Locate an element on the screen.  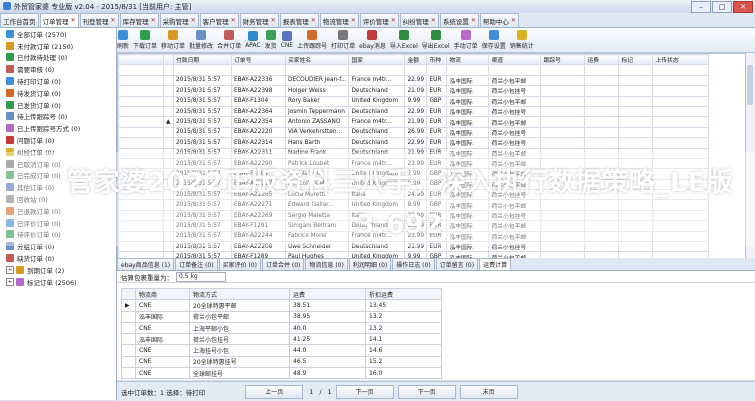
shipping-column-header: 运费 is located at coordinates (327, 294).